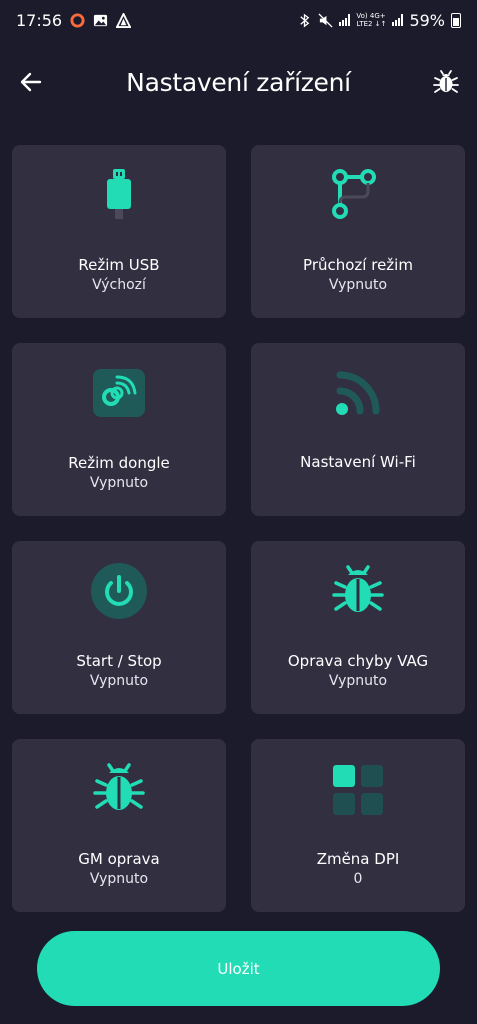 The image size is (477, 1024). What do you see at coordinates (119, 231) in the screenshot?
I see `tile-usb-mode: Režim USB Výchozí` at bounding box center [119, 231].